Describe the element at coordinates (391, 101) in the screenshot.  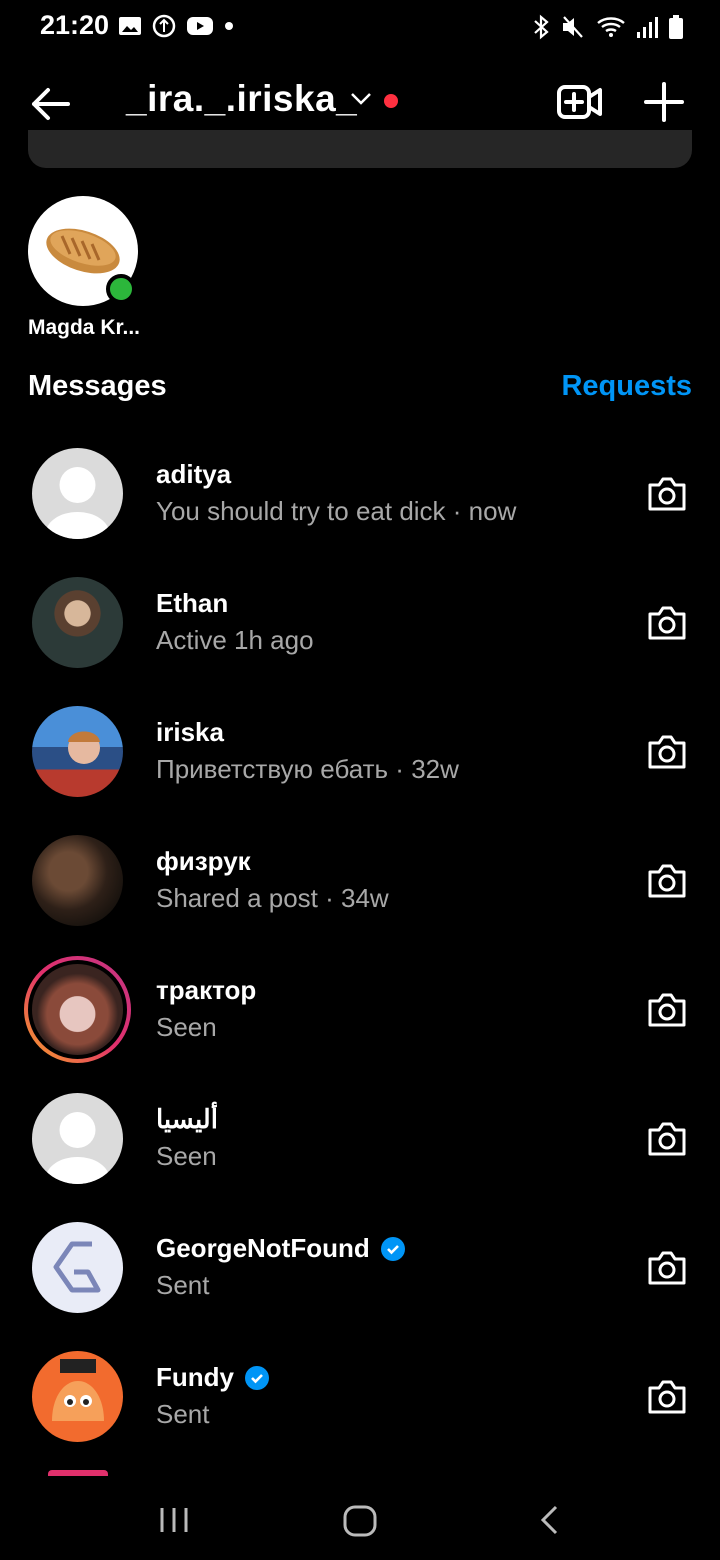
I see `unread-dot` at that location.